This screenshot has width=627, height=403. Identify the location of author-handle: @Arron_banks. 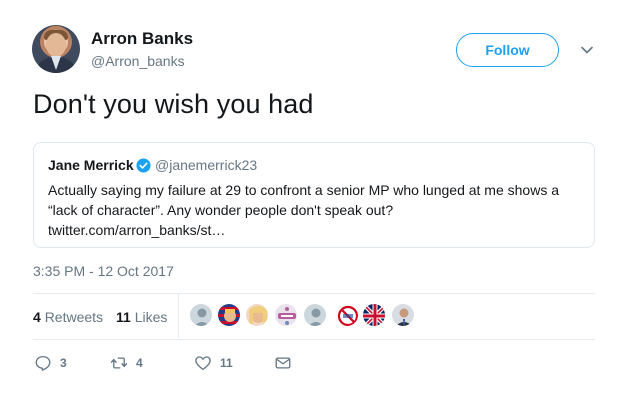
(138, 61).